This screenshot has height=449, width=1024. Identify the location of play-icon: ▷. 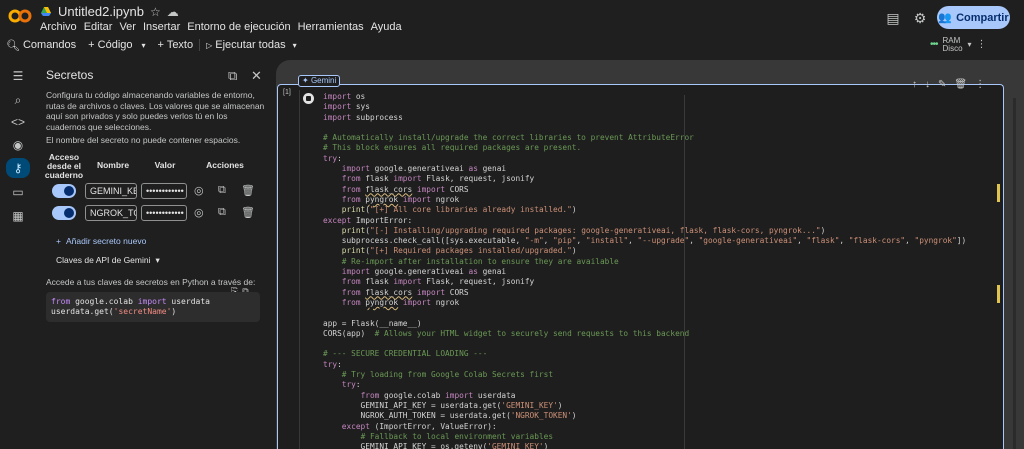
(209, 45).